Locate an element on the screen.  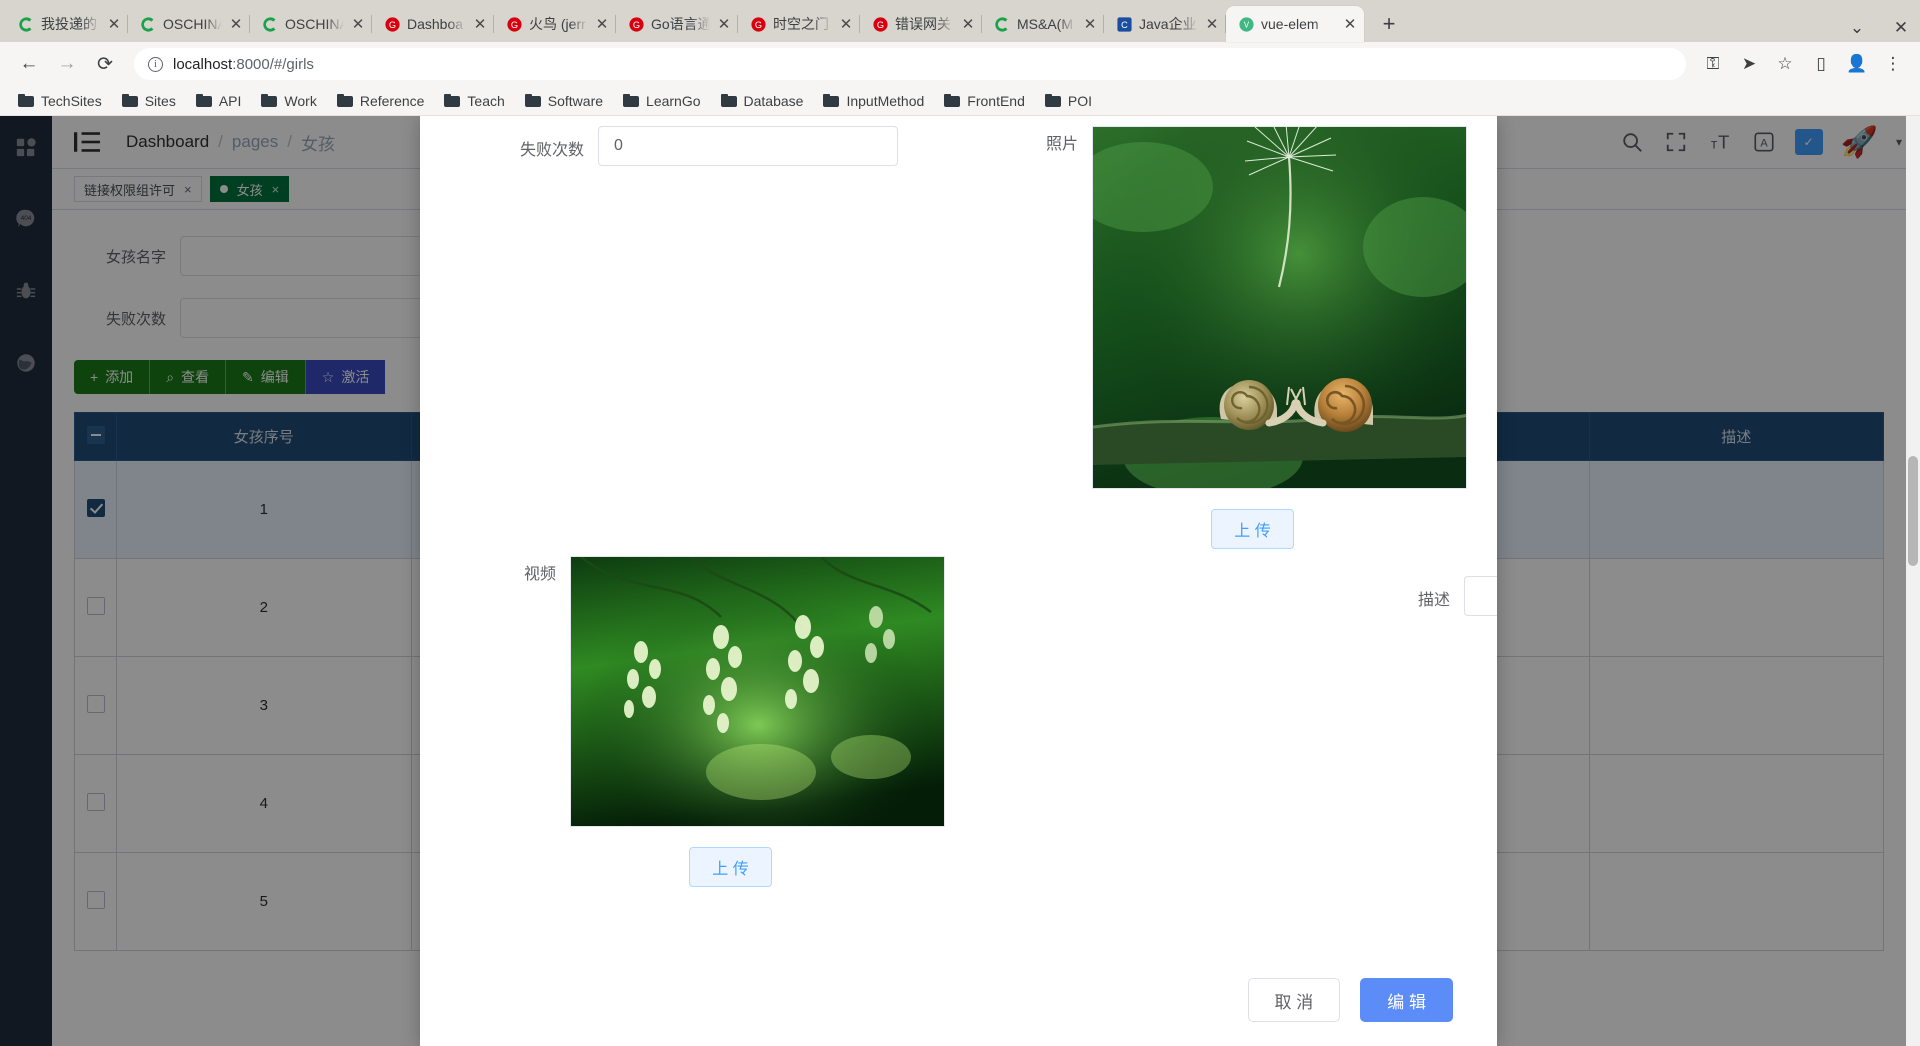
browser-tab: MS&A(M ✕ is located at coordinates (1043, 24).